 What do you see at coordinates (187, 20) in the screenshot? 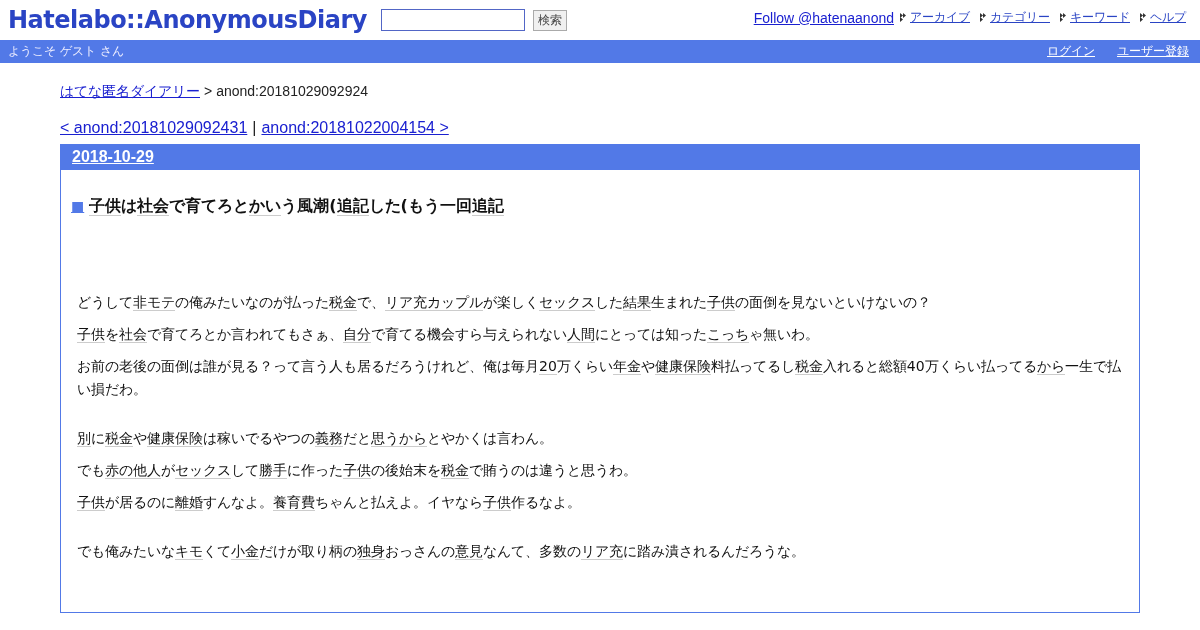
I see `site-logo: Hatelabo::AnonymousDiary` at bounding box center [187, 20].